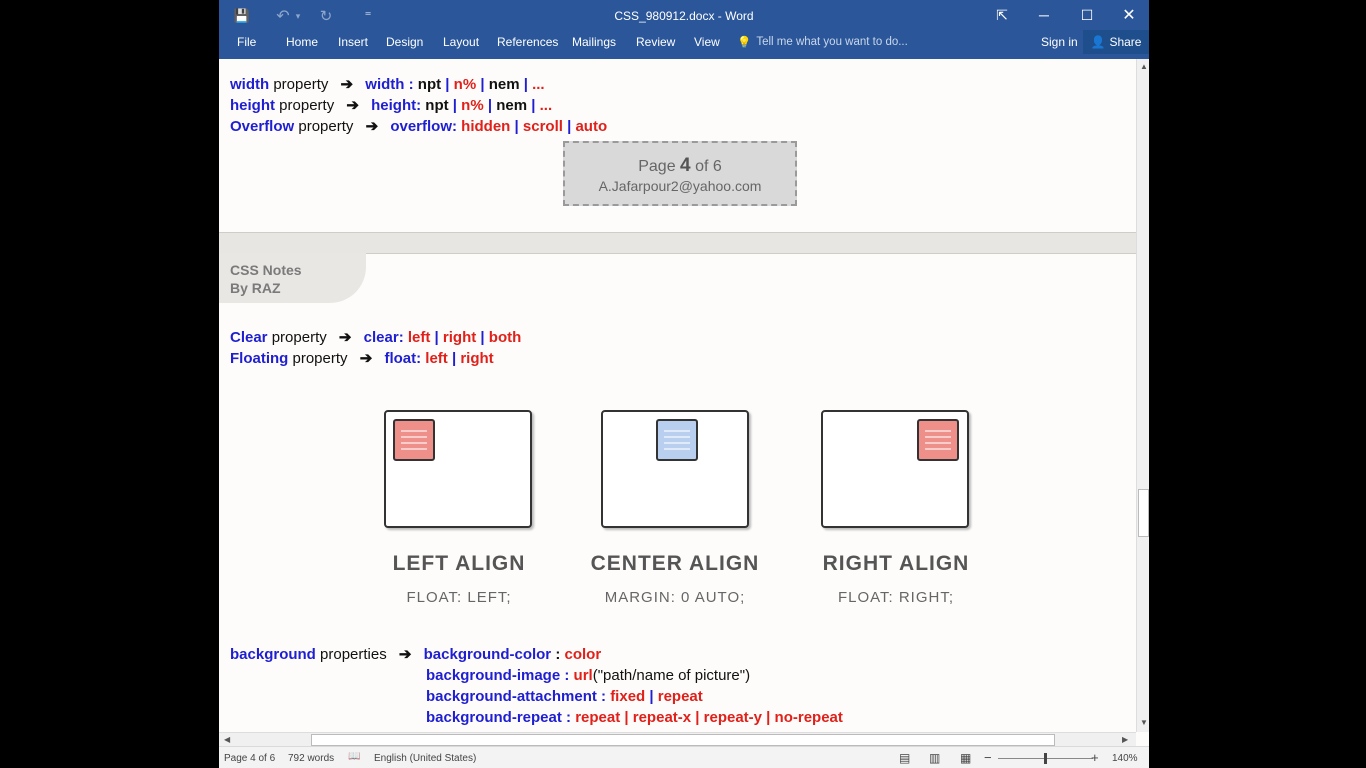 The image size is (1366, 768). What do you see at coordinates (423, 126) in the screenshot?
I see `overflow-syntax: overflow:` at bounding box center [423, 126].